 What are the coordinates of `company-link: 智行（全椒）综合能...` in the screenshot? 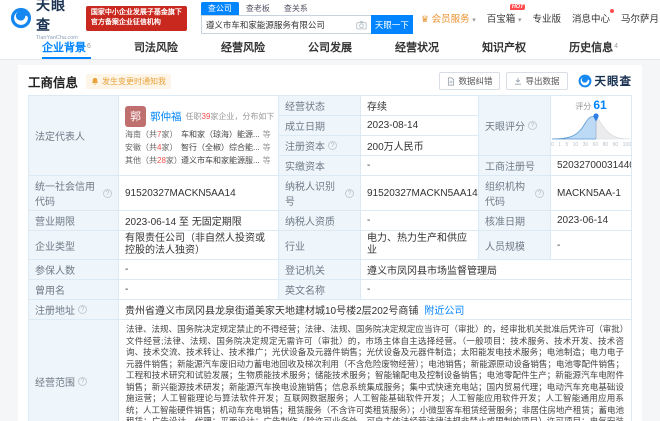 It's located at (220, 147).